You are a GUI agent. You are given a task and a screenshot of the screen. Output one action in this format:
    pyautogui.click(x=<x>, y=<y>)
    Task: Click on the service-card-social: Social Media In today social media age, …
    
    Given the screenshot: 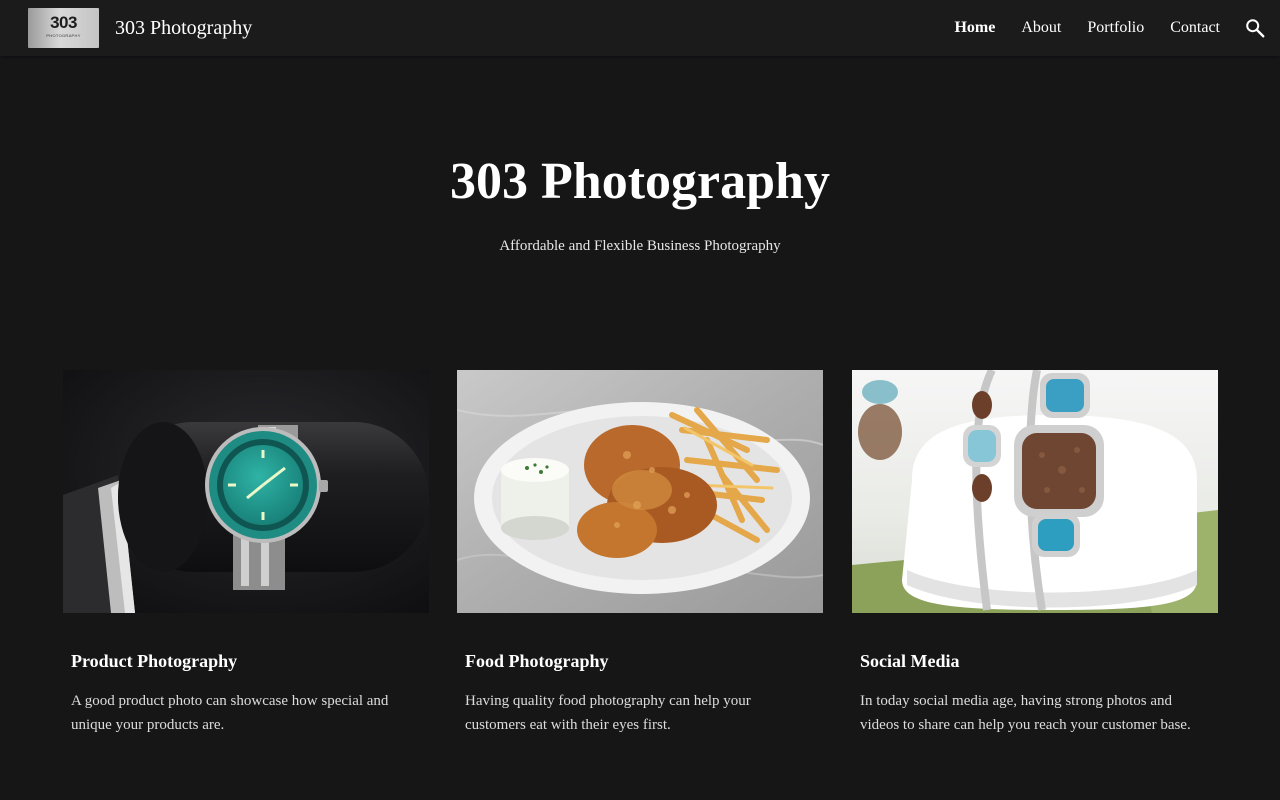 What is the action you would take?
    pyautogui.click(x=1035, y=553)
    